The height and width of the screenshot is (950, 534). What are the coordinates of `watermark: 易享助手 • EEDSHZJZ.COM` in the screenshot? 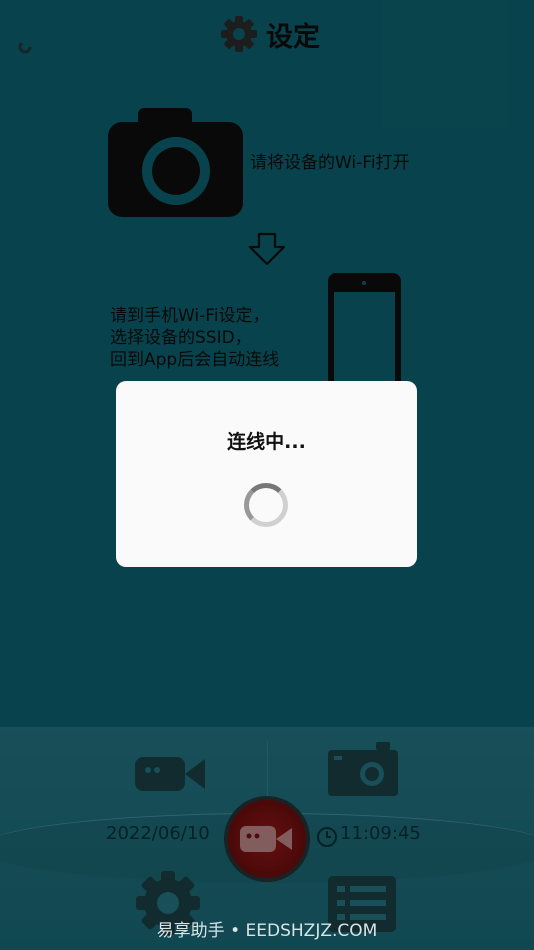 It's located at (267, 931).